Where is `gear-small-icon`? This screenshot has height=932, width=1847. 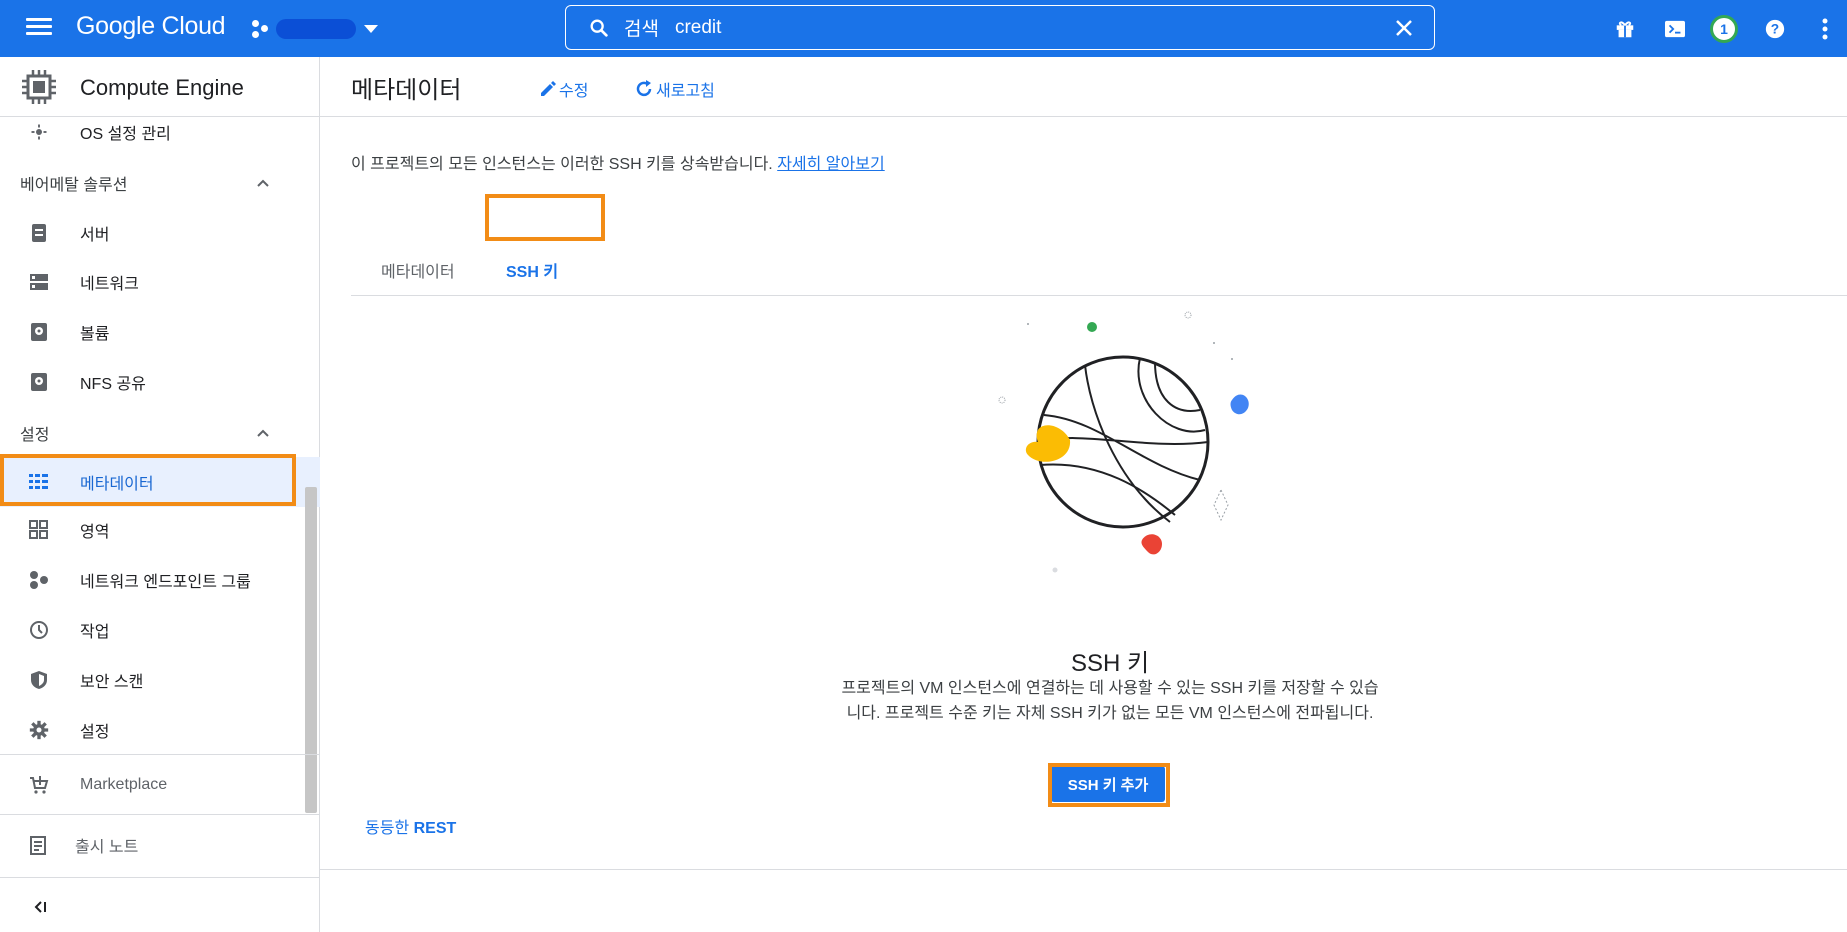 gear-small-icon is located at coordinates (39, 132).